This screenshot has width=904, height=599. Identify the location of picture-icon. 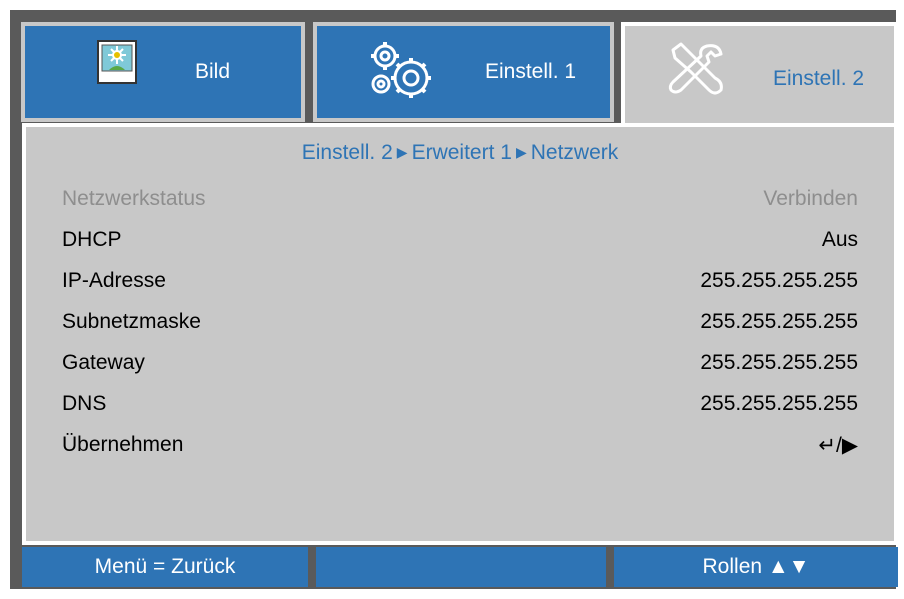
(117, 64).